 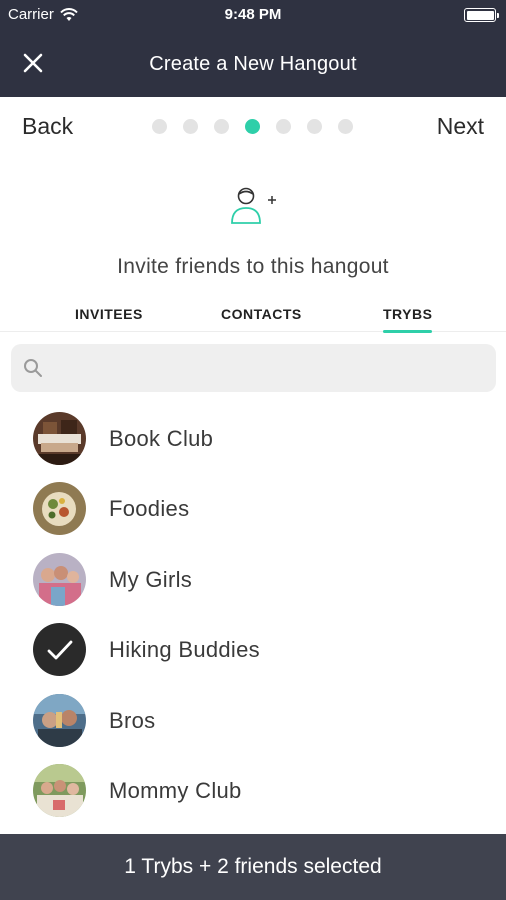 I want to click on tryb-row-mommy-club: Mommy Club, so click(x=253, y=791).